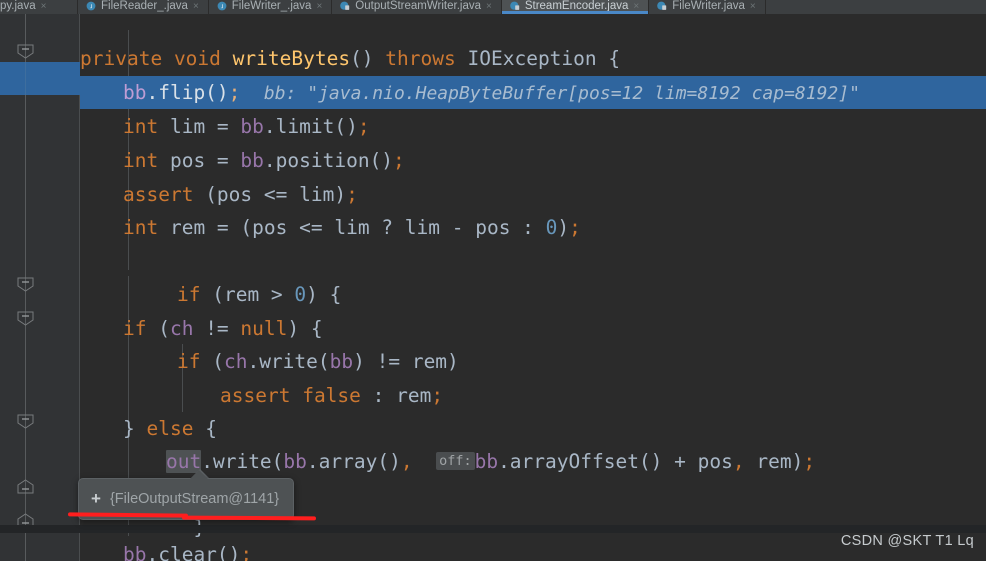  I want to click on close-brace: }, so click(129, 428).